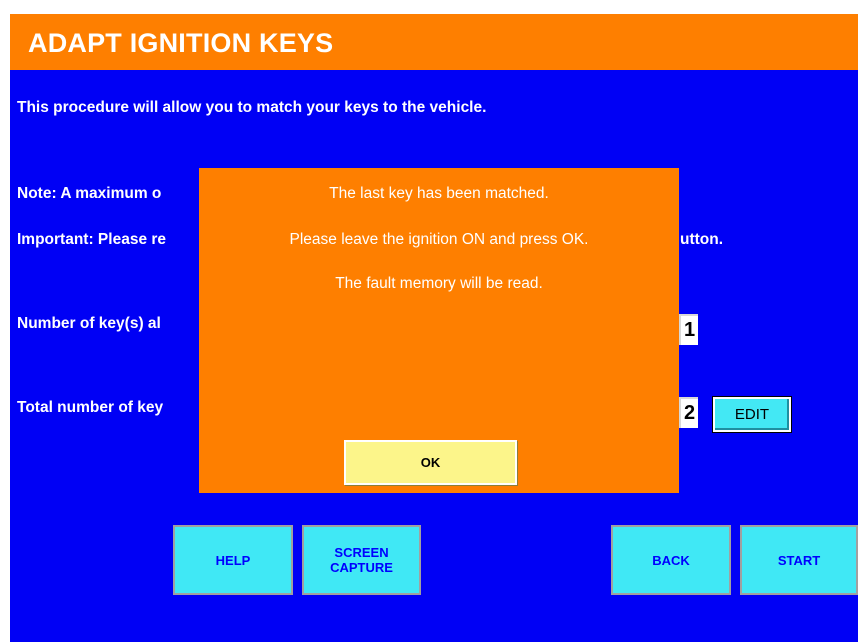 The width and height of the screenshot is (858, 642). Describe the element at coordinates (361, 552) in the screenshot. I see `screen-capture-label-line1: SCREEN` at that location.